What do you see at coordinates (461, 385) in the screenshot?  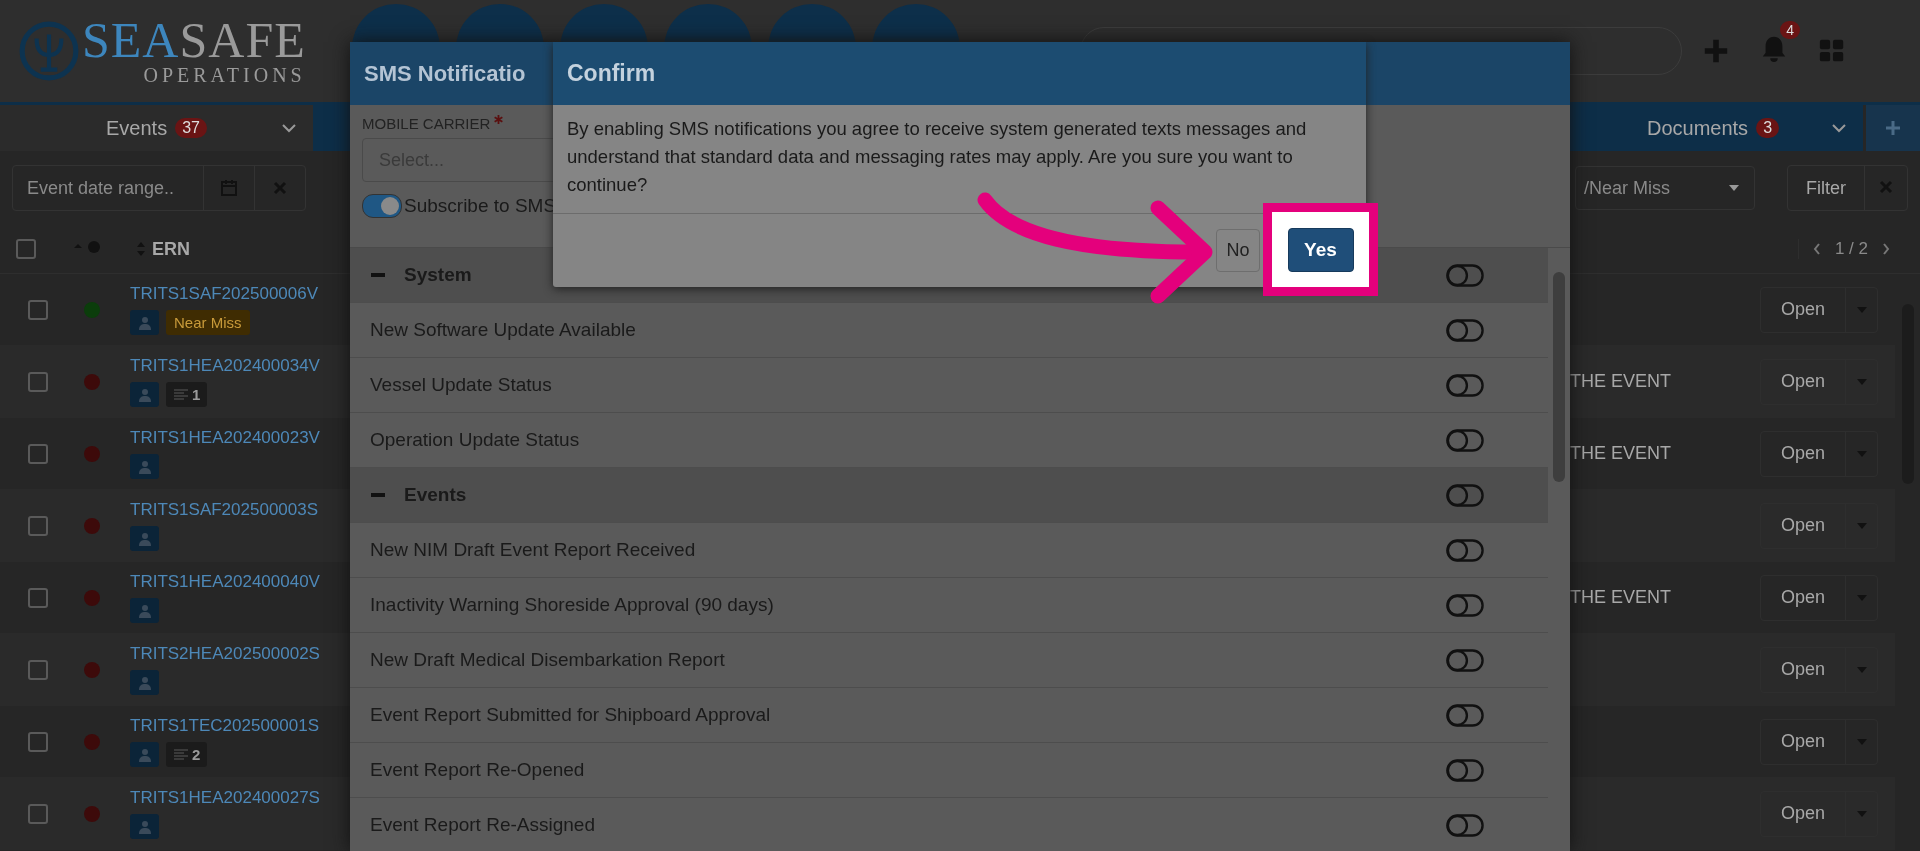 I see `notification-option: Vessel Update Status` at bounding box center [461, 385].